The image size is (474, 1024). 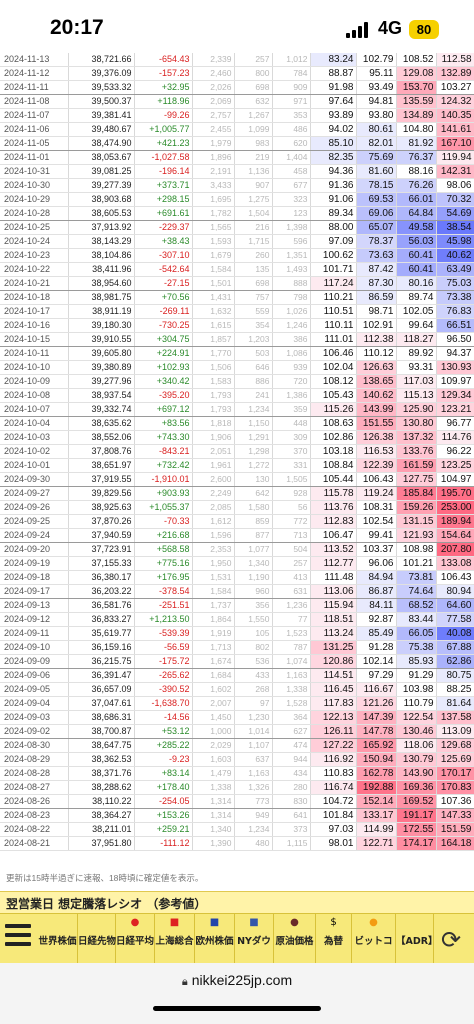 What do you see at coordinates (19, 938) in the screenshot?
I see `menu-icon` at bounding box center [19, 938].